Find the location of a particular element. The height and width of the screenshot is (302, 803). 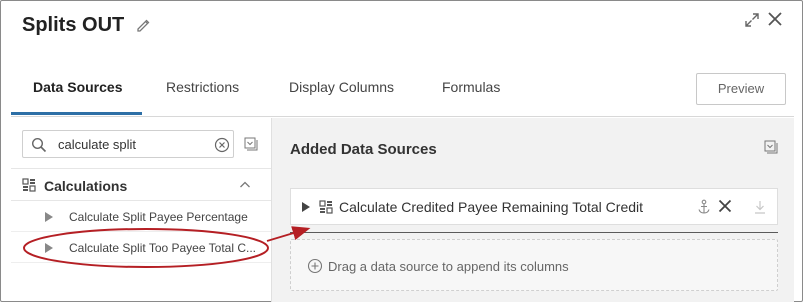

tab-display-columns: Display Columns is located at coordinates (341, 87).